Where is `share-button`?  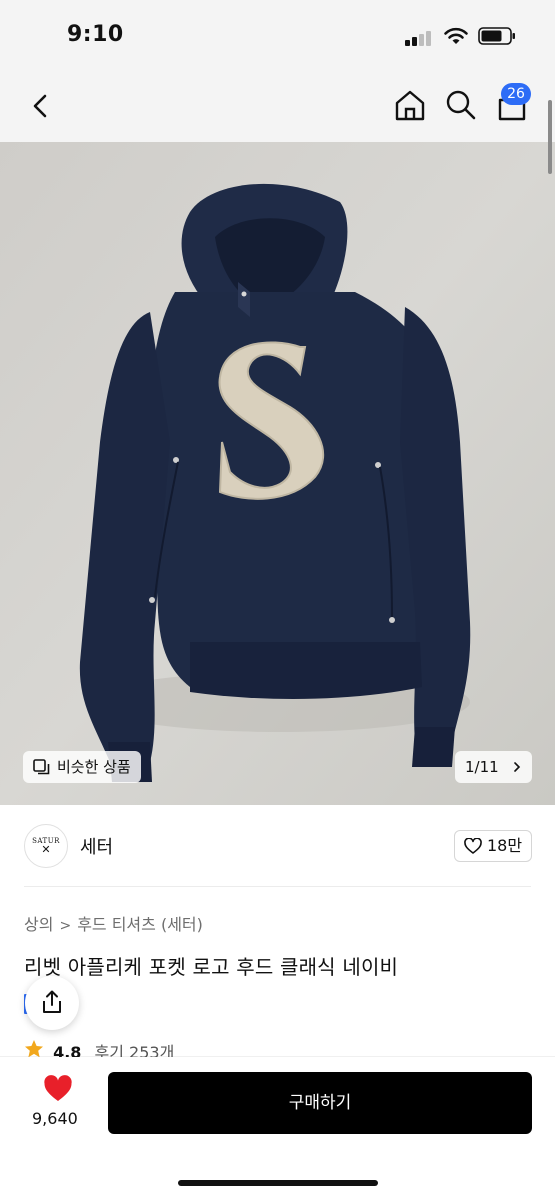 share-button is located at coordinates (52, 1003).